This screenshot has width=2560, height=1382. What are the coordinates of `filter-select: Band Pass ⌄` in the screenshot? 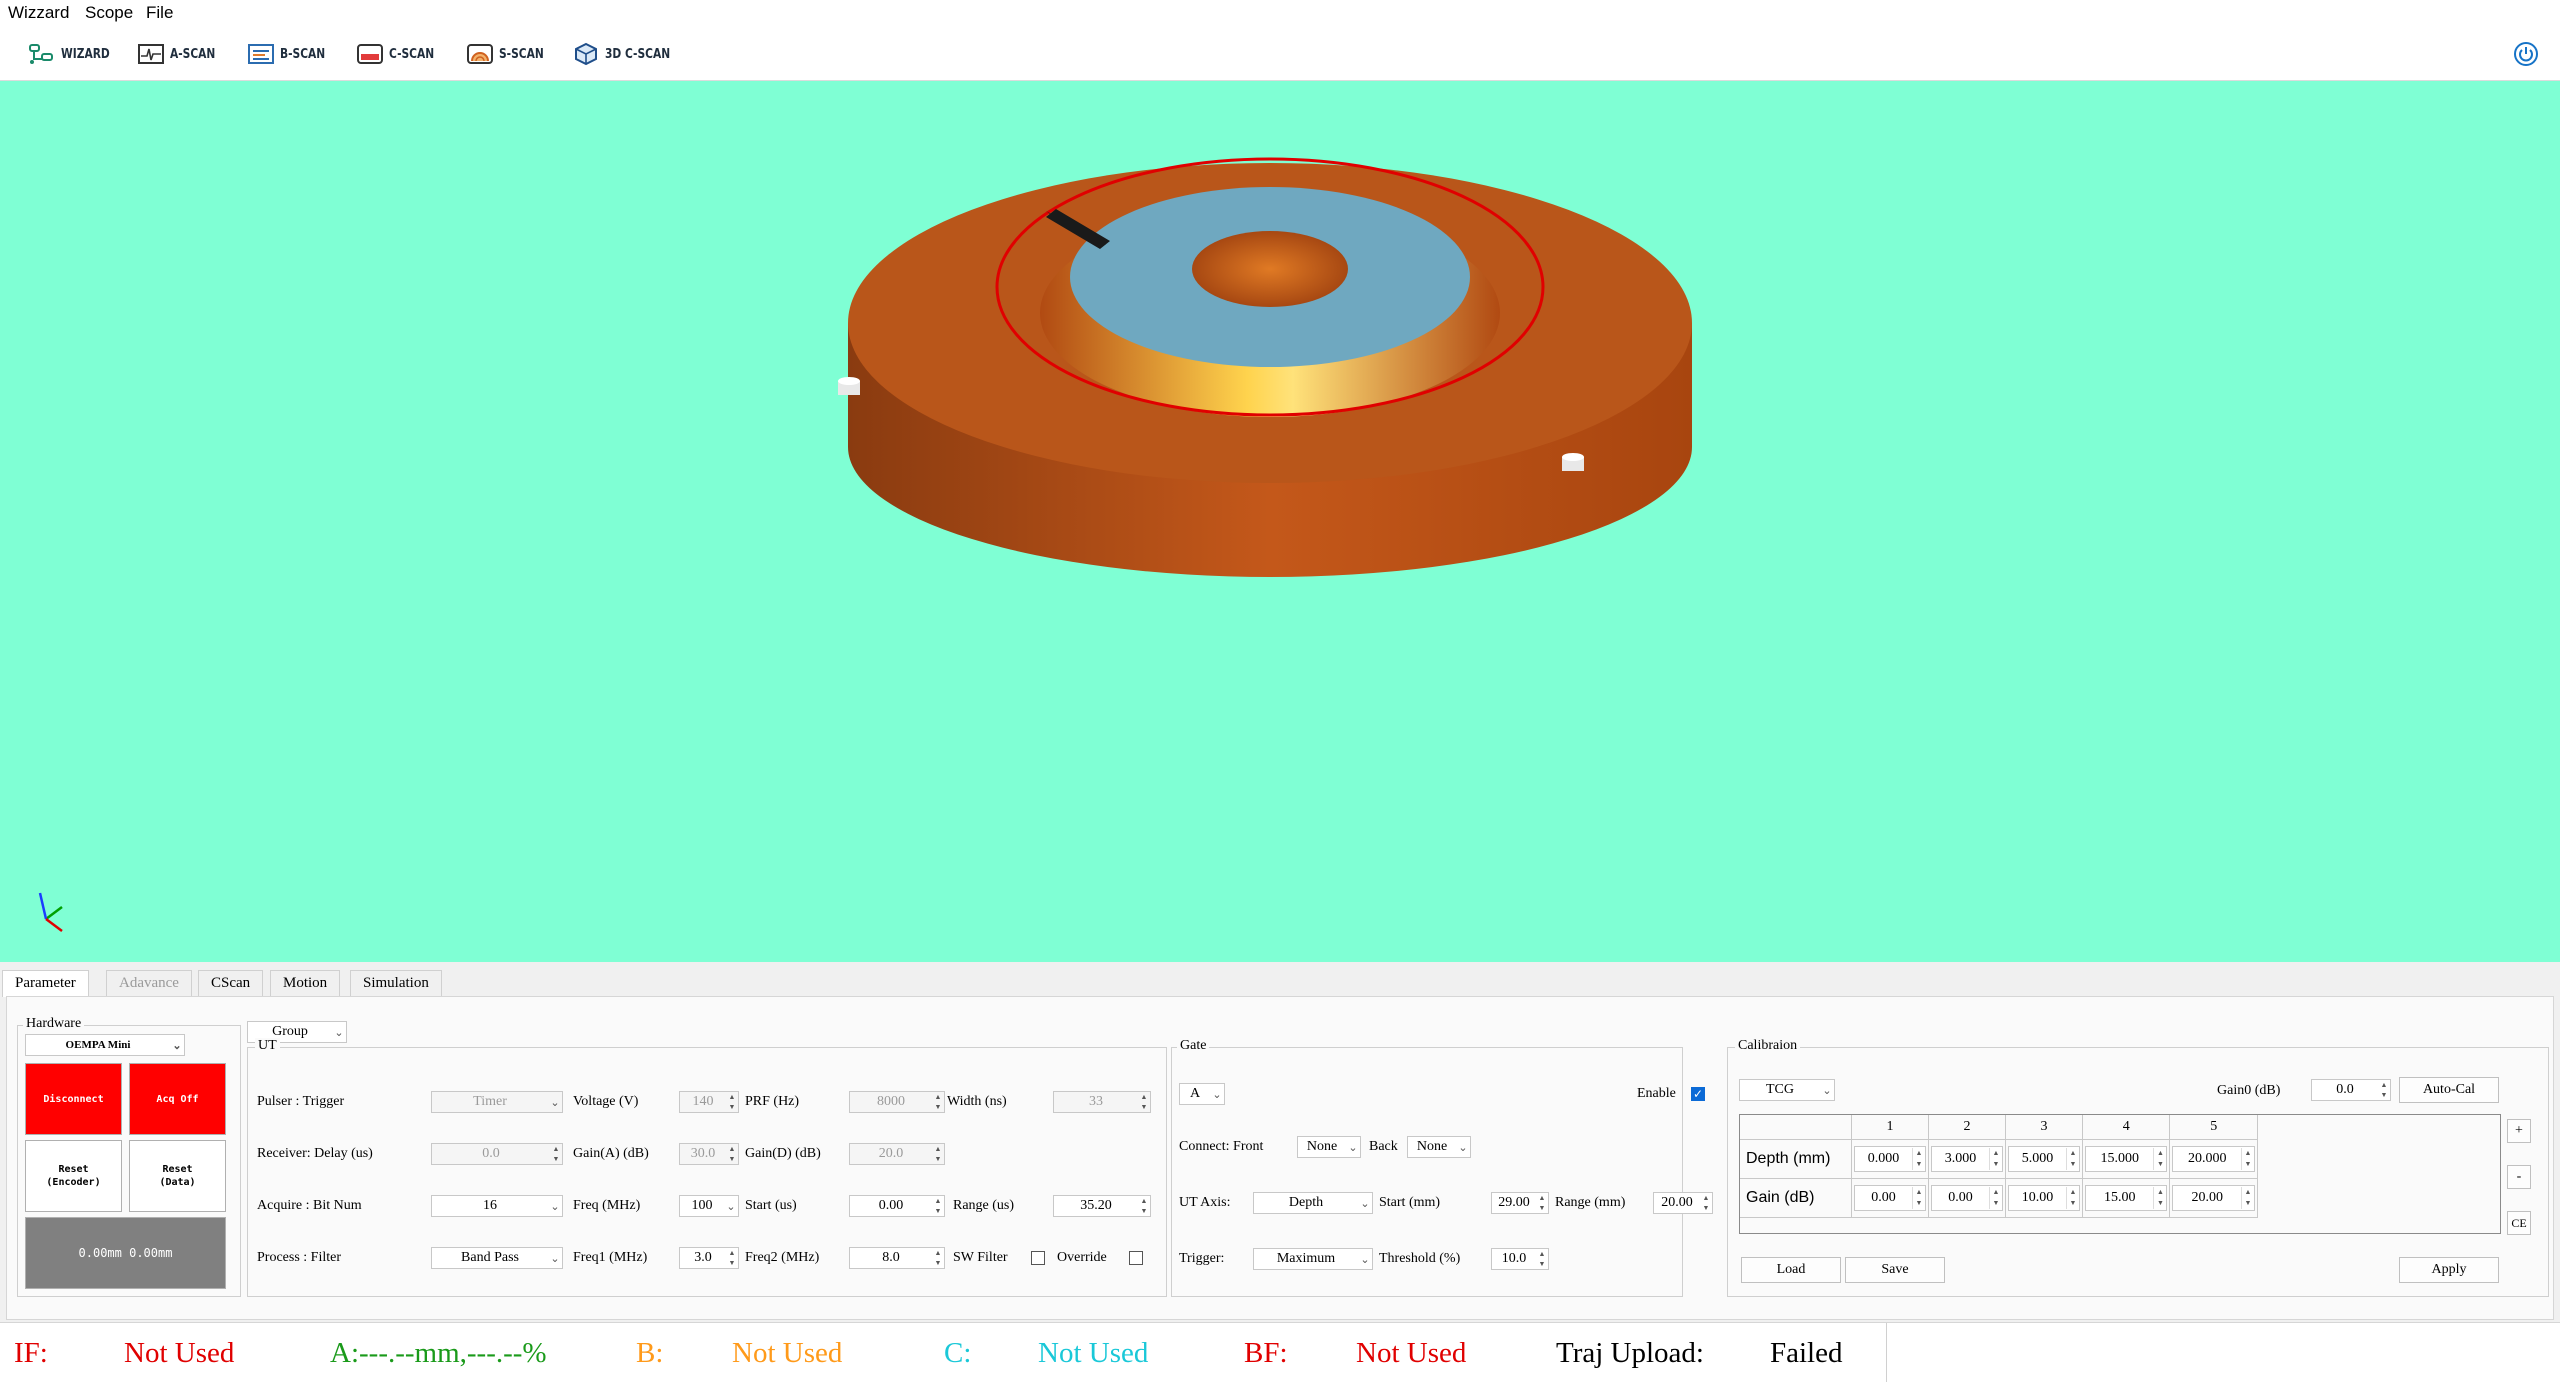 It's located at (497, 1258).